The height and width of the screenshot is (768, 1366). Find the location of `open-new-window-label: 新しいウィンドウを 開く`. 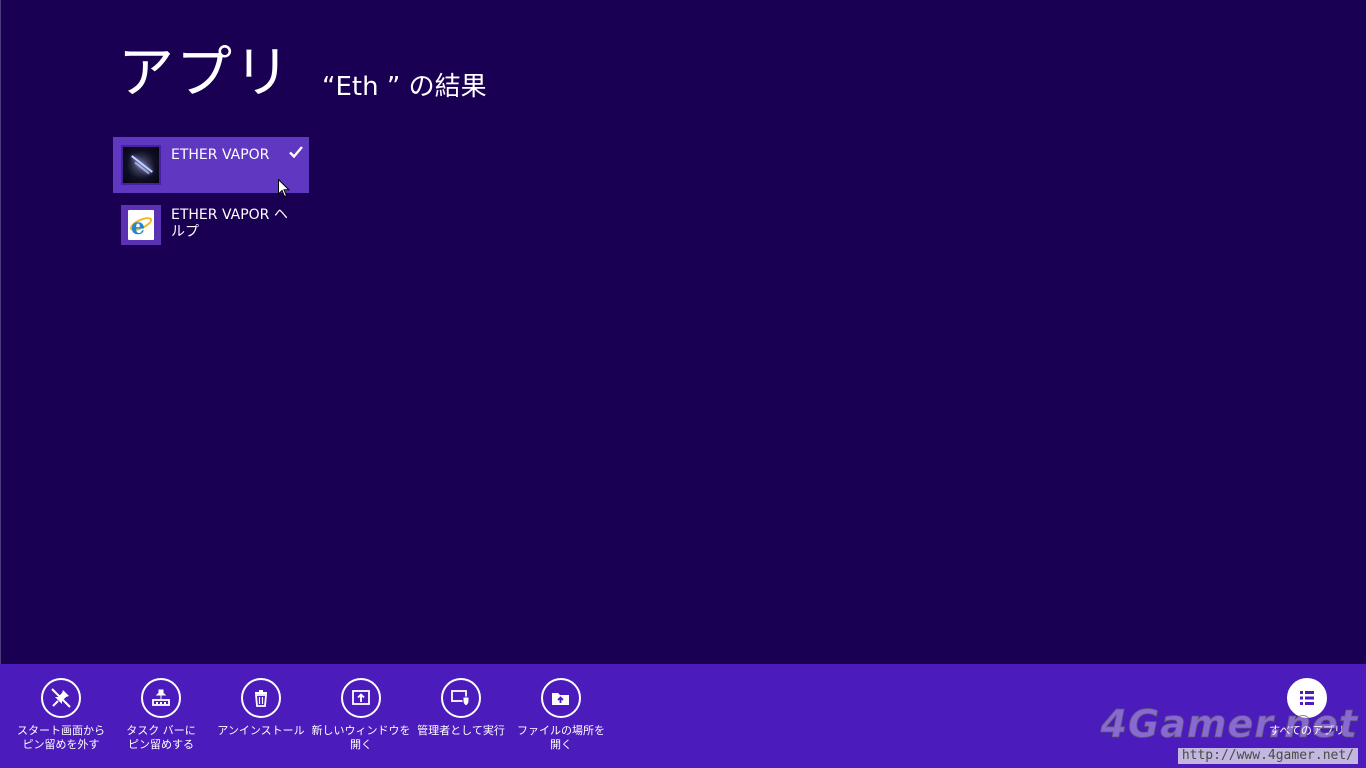

open-new-window-label: 新しいウィンドウを 開く is located at coordinates (361, 737).